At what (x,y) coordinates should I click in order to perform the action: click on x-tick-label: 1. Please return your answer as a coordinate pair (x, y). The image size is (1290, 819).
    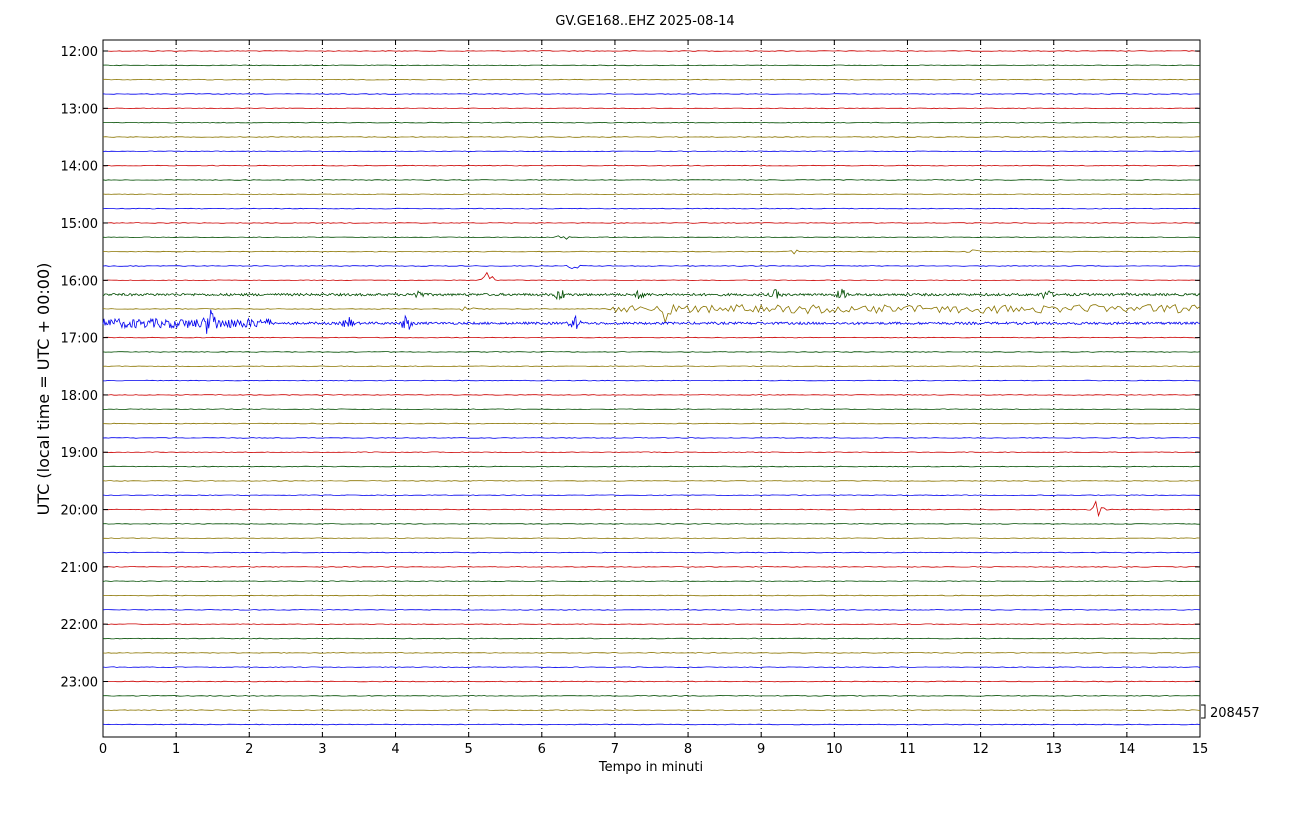
    Looking at the image, I should click on (176, 749).